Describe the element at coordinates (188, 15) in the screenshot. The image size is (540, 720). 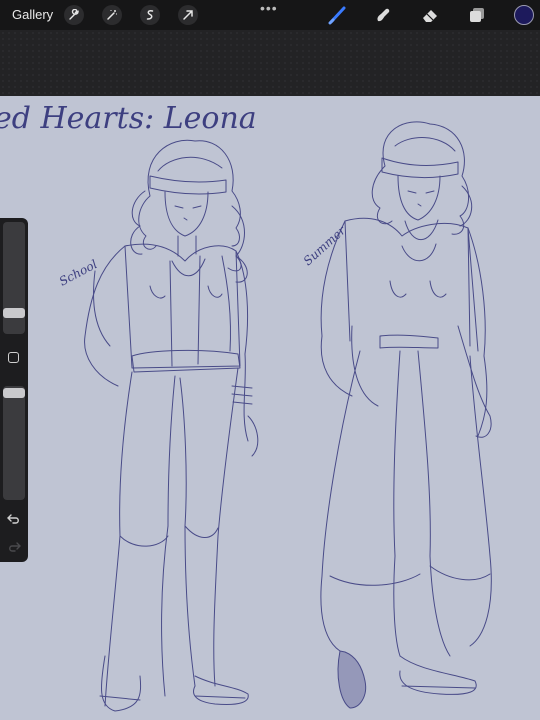
I see `transform-arrow-icon` at that location.